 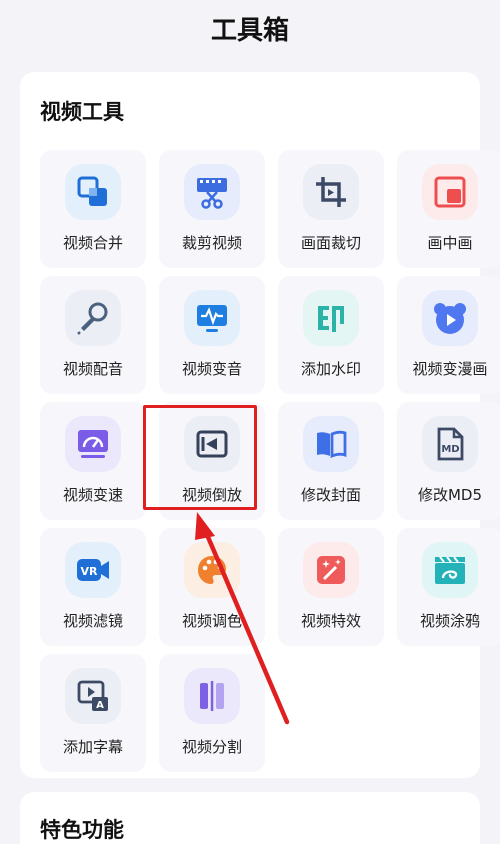 What do you see at coordinates (331, 570) in the screenshot?
I see `magic-wand-icon` at bounding box center [331, 570].